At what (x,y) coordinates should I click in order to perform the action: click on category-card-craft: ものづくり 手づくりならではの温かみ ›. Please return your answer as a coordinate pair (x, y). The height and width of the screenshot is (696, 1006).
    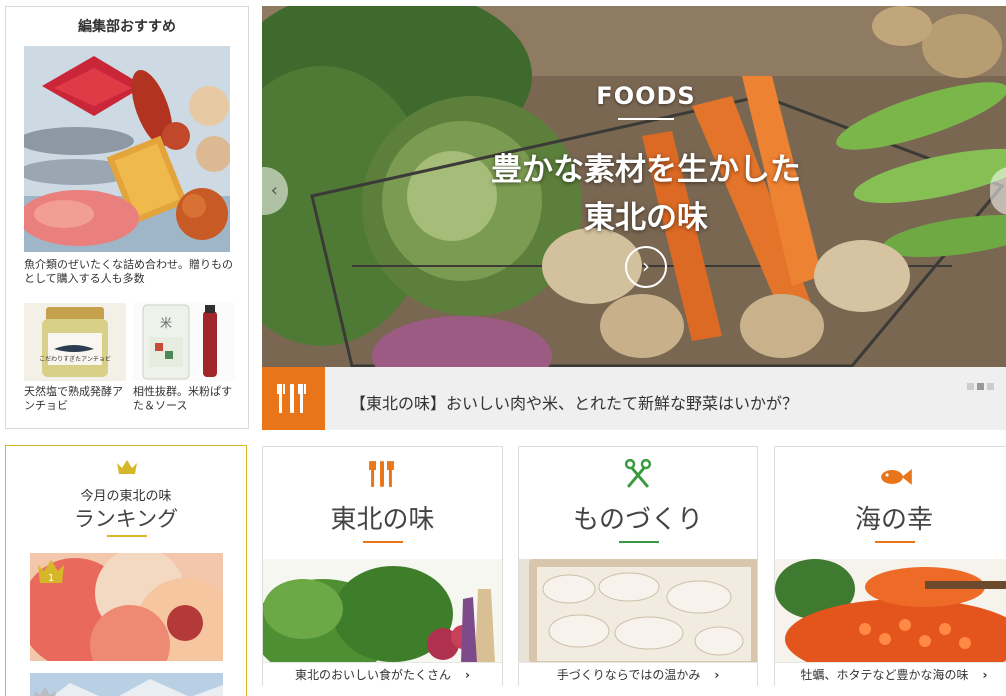
    Looking at the image, I should click on (638, 566).